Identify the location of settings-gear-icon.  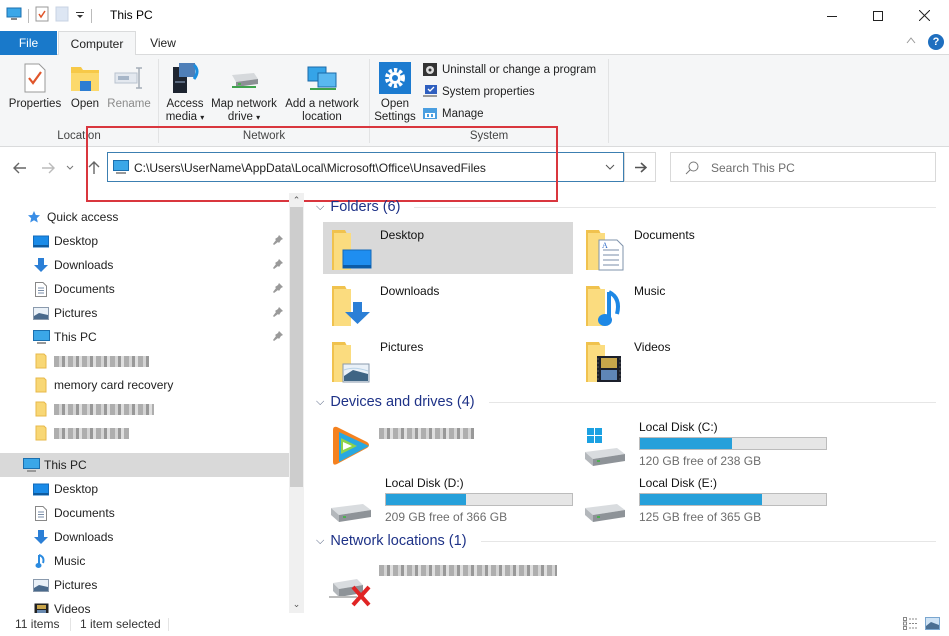
(395, 78).